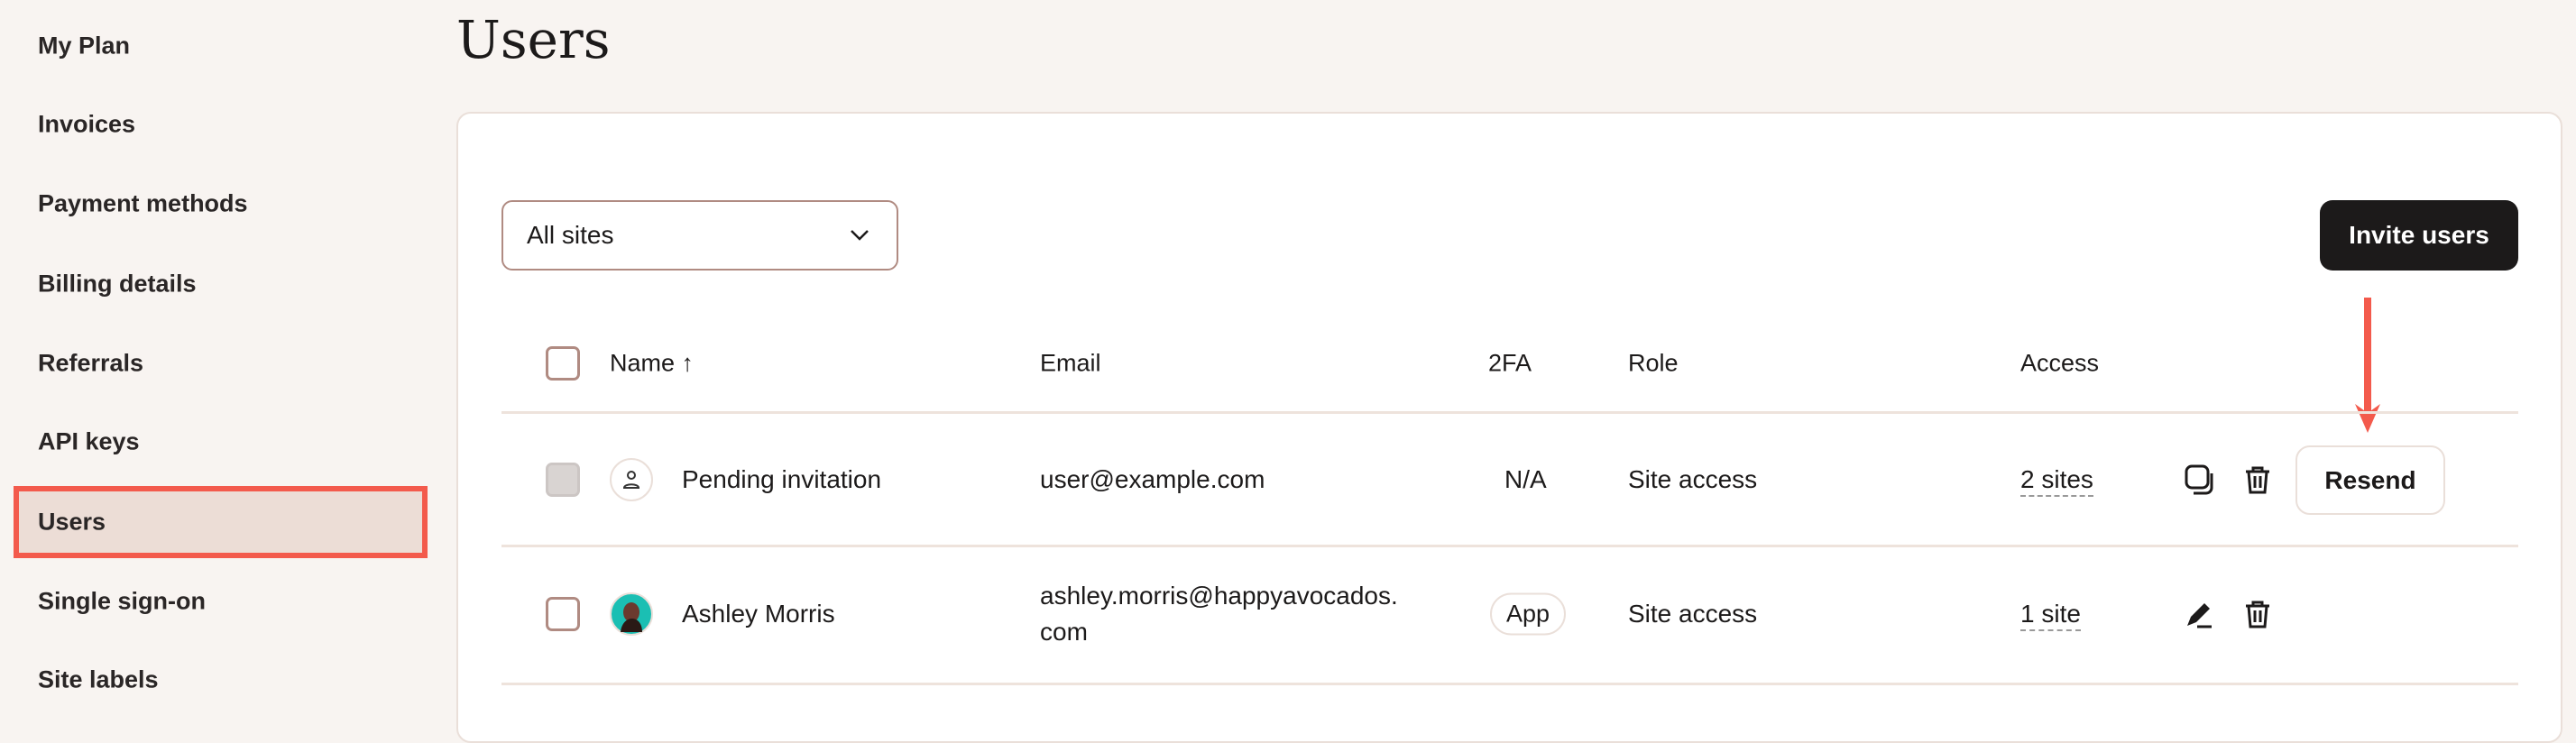 The width and height of the screenshot is (2576, 743). What do you see at coordinates (563, 363) in the screenshot?
I see `select-all-checkbox` at bounding box center [563, 363].